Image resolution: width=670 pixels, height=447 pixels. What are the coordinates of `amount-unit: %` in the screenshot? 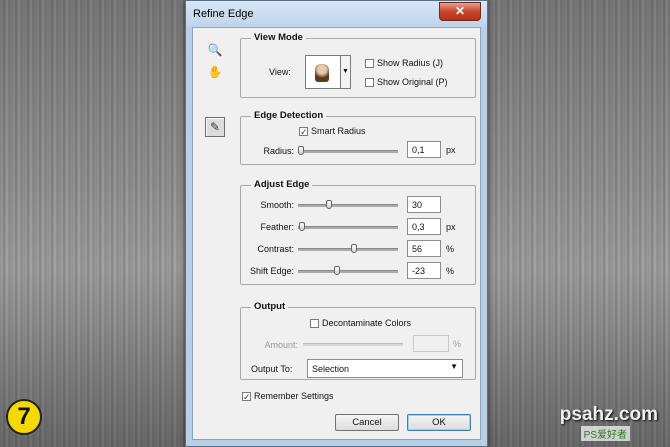 It's located at (457, 344).